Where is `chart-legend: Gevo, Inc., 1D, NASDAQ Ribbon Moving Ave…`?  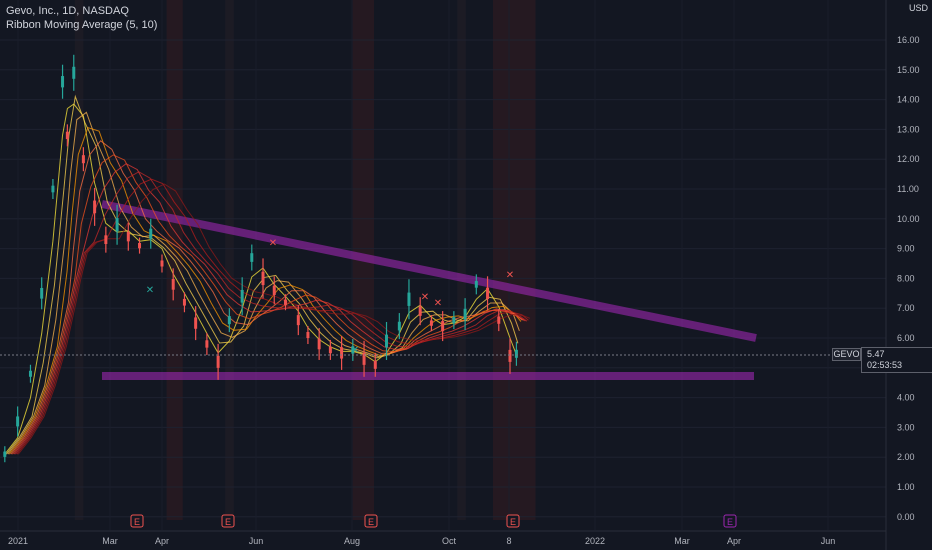 chart-legend: Gevo, Inc., 1D, NASDAQ Ribbon Moving Ave… is located at coordinates (81, 18).